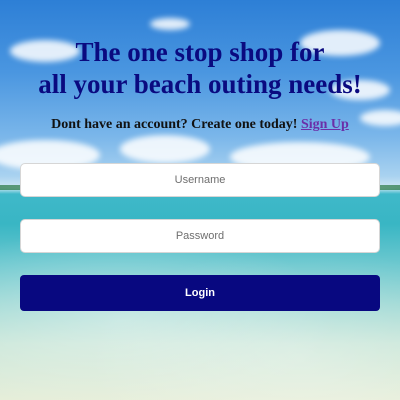 This screenshot has height=400, width=400. Describe the element at coordinates (325, 124) in the screenshot. I see `signup-link: Sign Up` at that location.